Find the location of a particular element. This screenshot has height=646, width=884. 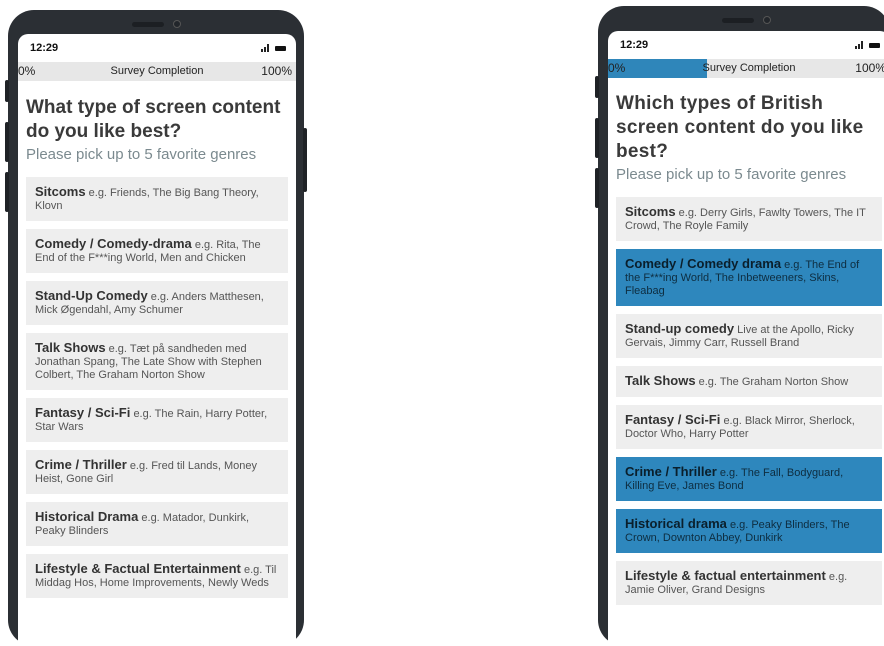

genre-option-label: Comedy / Comedy-drama is located at coordinates (113, 243).